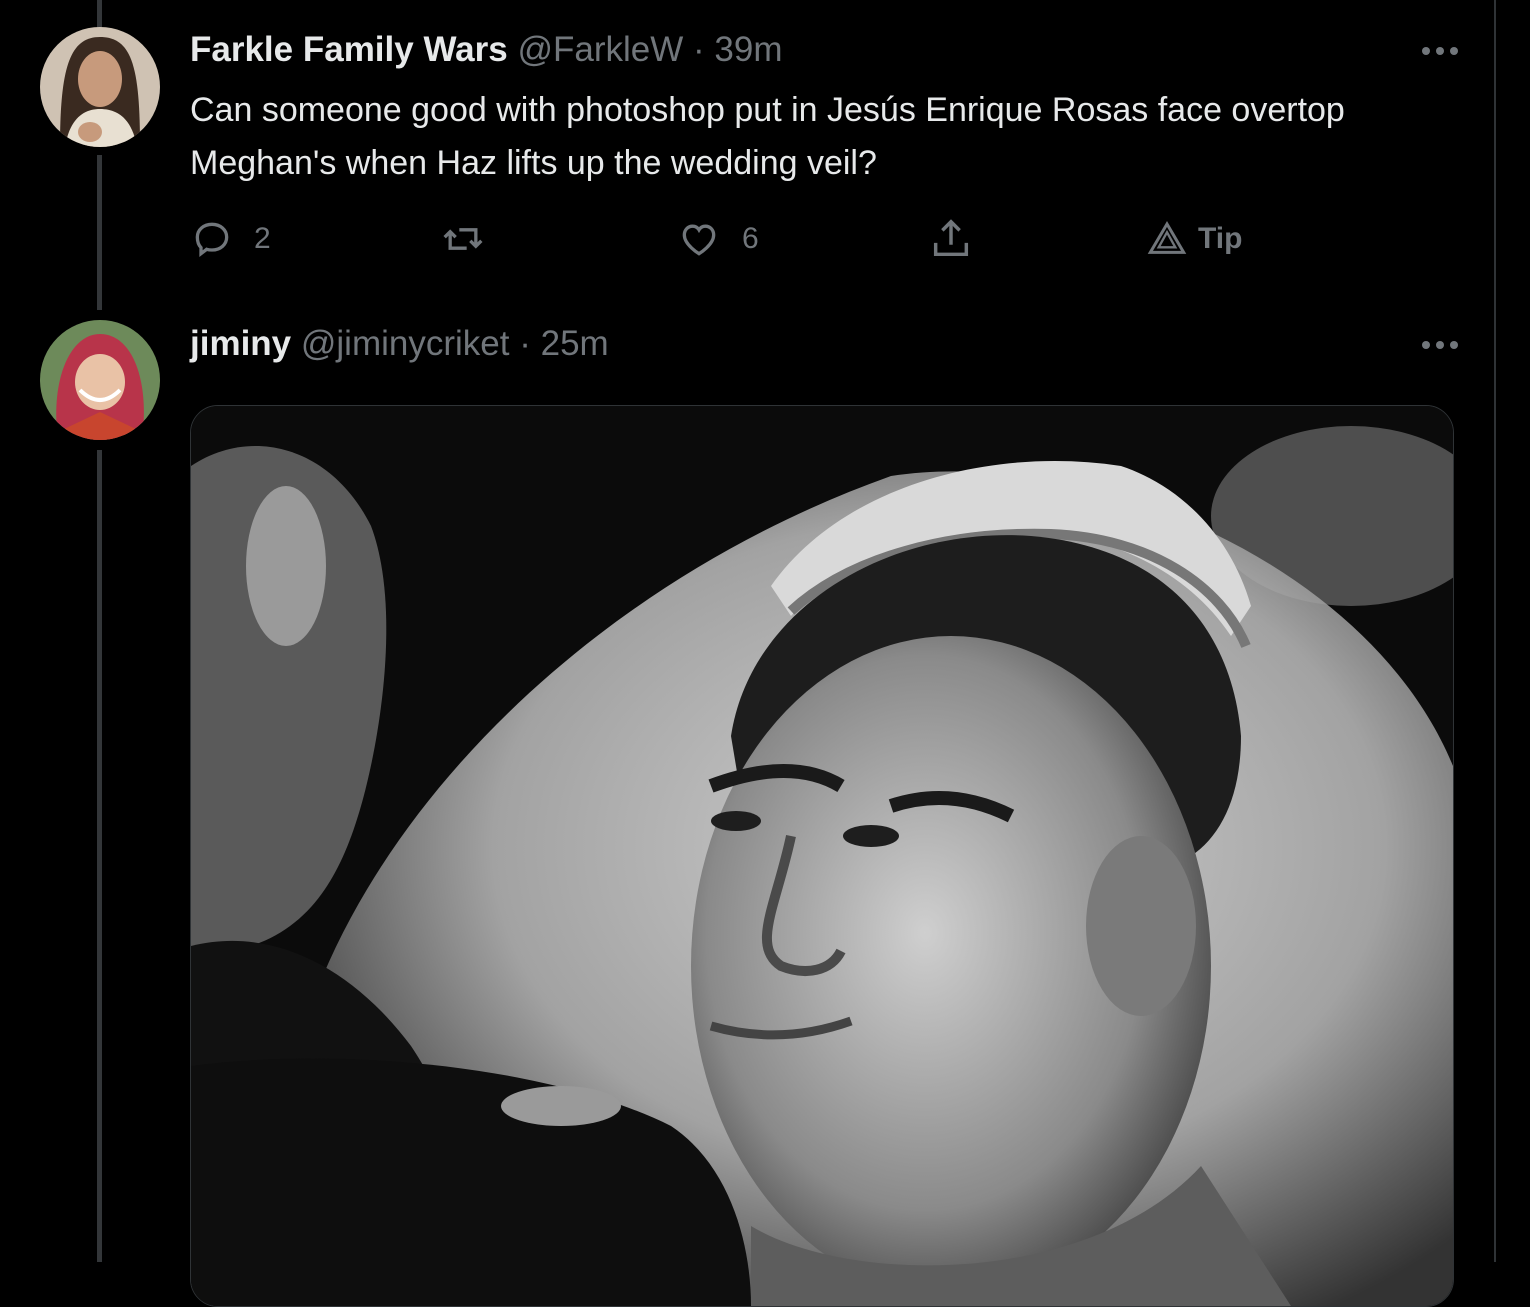  Describe the element at coordinates (240, 343) in the screenshot. I see `display-name: jiminy` at that location.